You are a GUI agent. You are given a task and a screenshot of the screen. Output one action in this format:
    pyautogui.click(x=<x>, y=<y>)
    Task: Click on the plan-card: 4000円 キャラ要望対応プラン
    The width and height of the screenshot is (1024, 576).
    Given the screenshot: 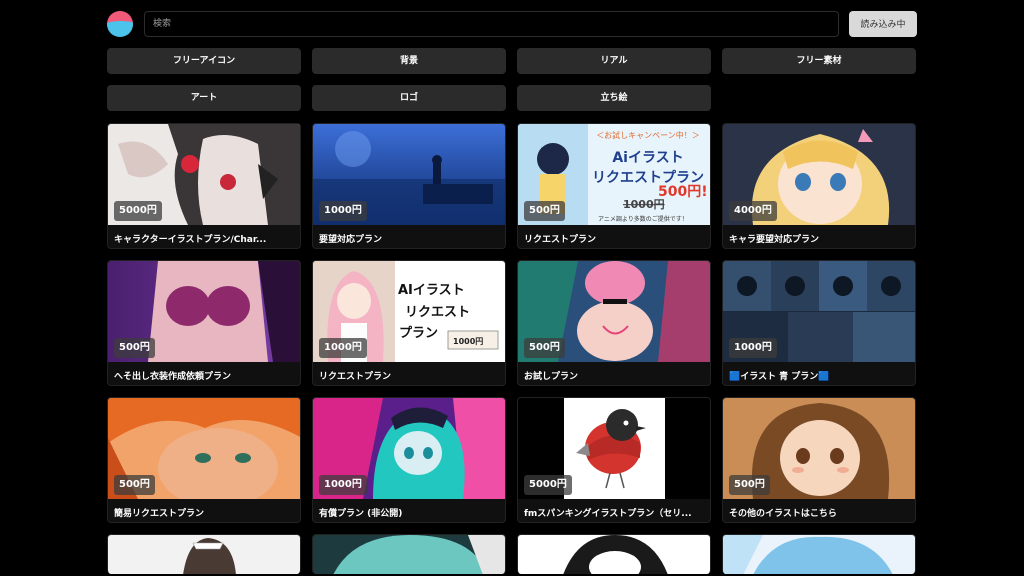 What is the action you would take?
    pyautogui.click(x=819, y=186)
    